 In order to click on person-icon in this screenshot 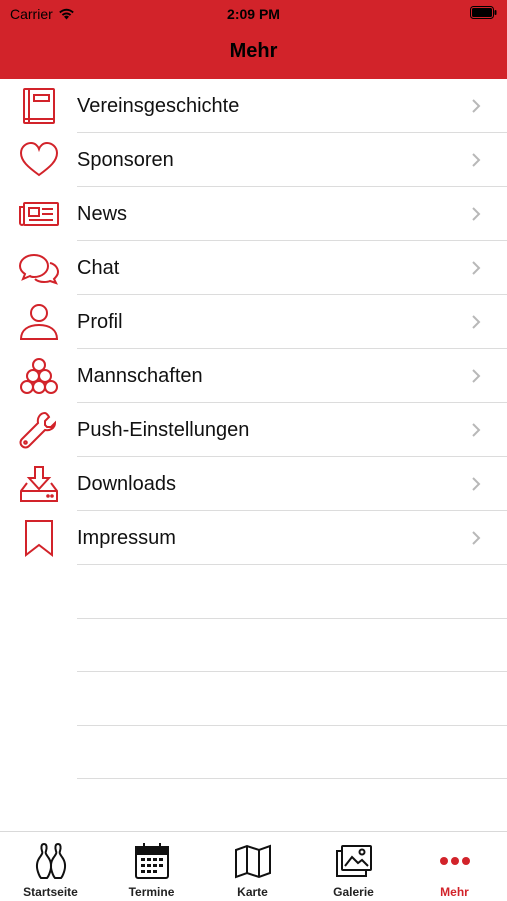, I will do `click(39, 322)`.